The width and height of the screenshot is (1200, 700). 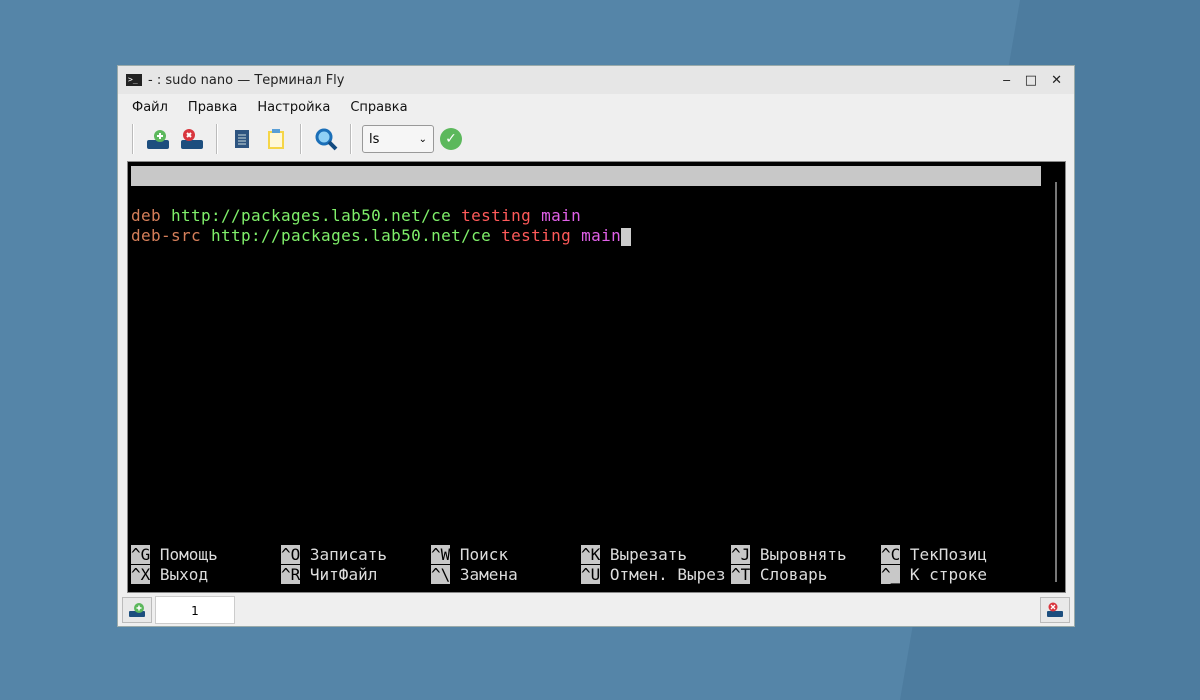 I want to click on shortcut-key: ^X, so click(x=141, y=574).